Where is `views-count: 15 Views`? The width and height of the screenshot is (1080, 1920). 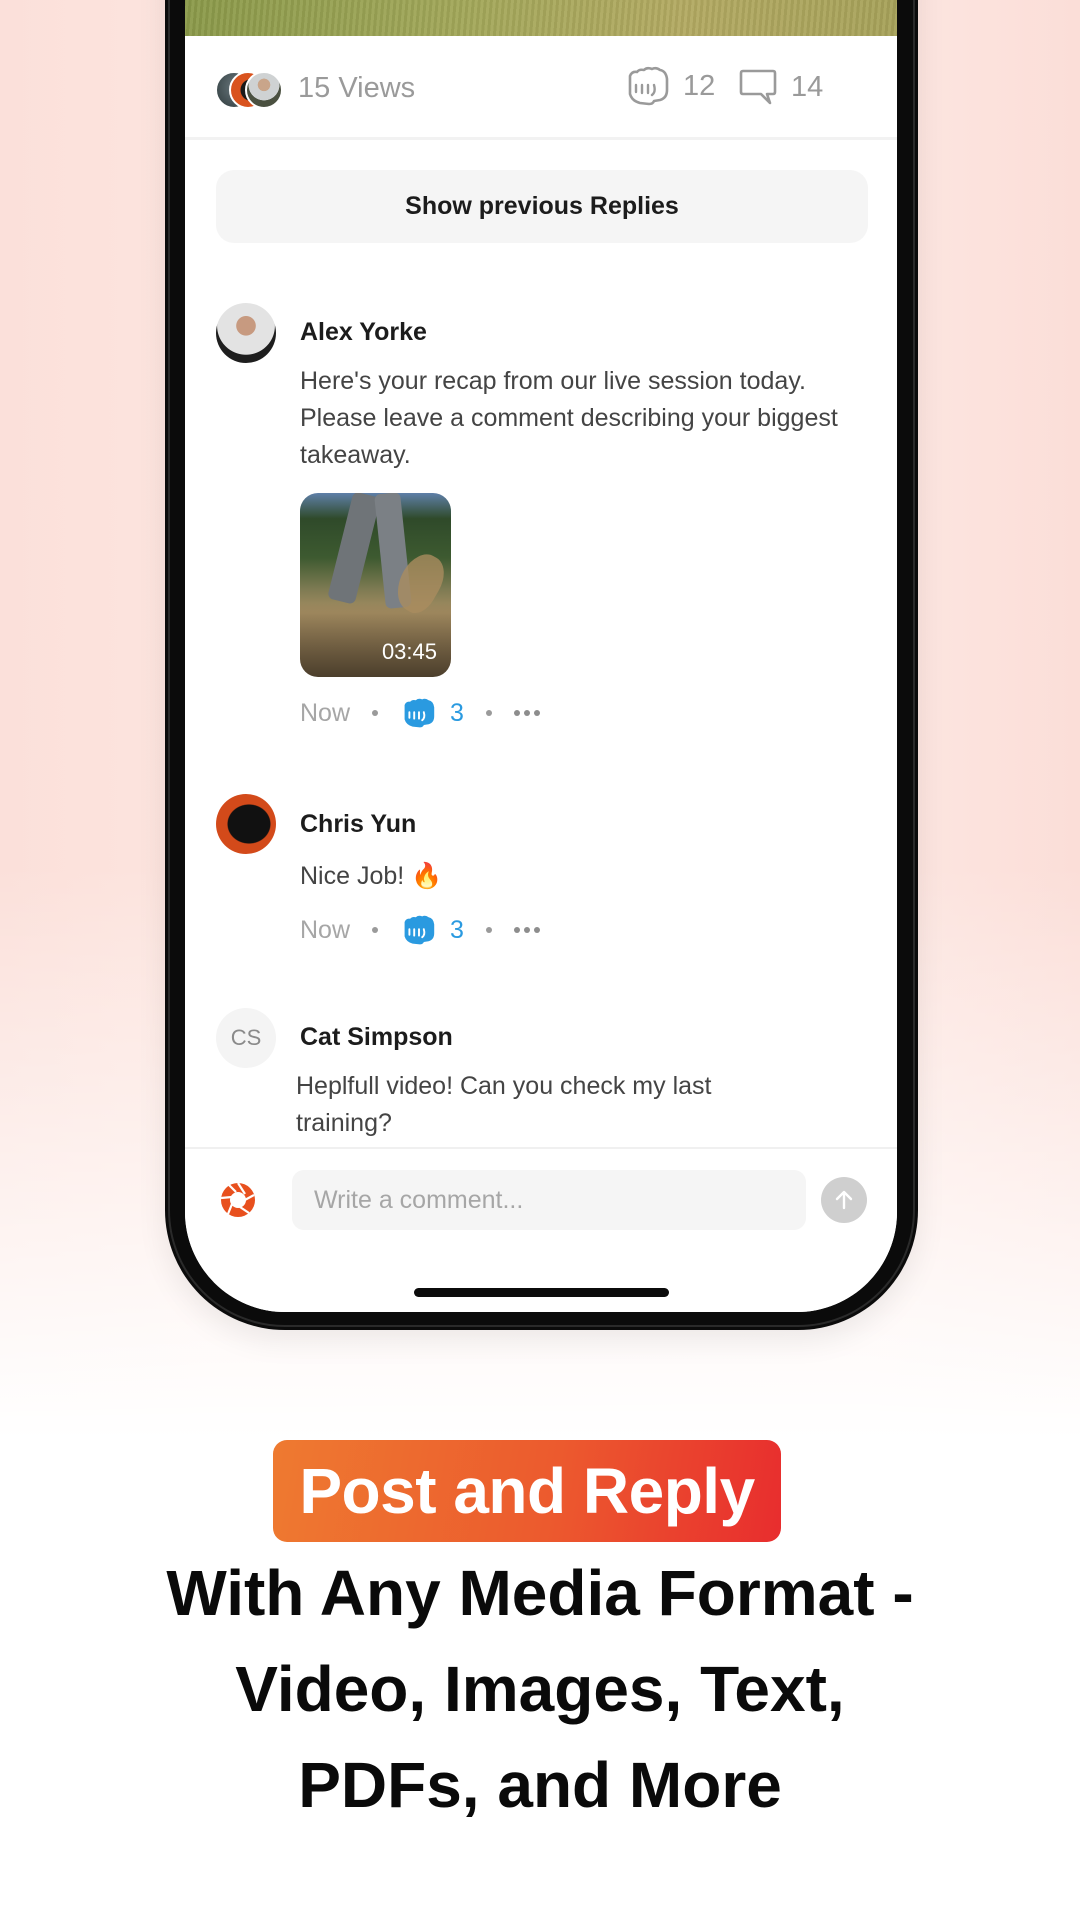
views-count: 15 Views is located at coordinates (356, 88).